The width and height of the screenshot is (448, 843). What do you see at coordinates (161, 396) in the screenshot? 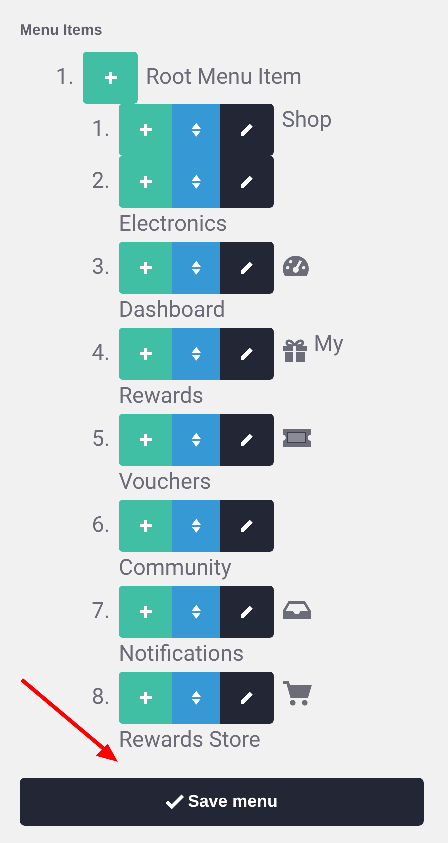
I see `item-label: Rewards` at bounding box center [161, 396].